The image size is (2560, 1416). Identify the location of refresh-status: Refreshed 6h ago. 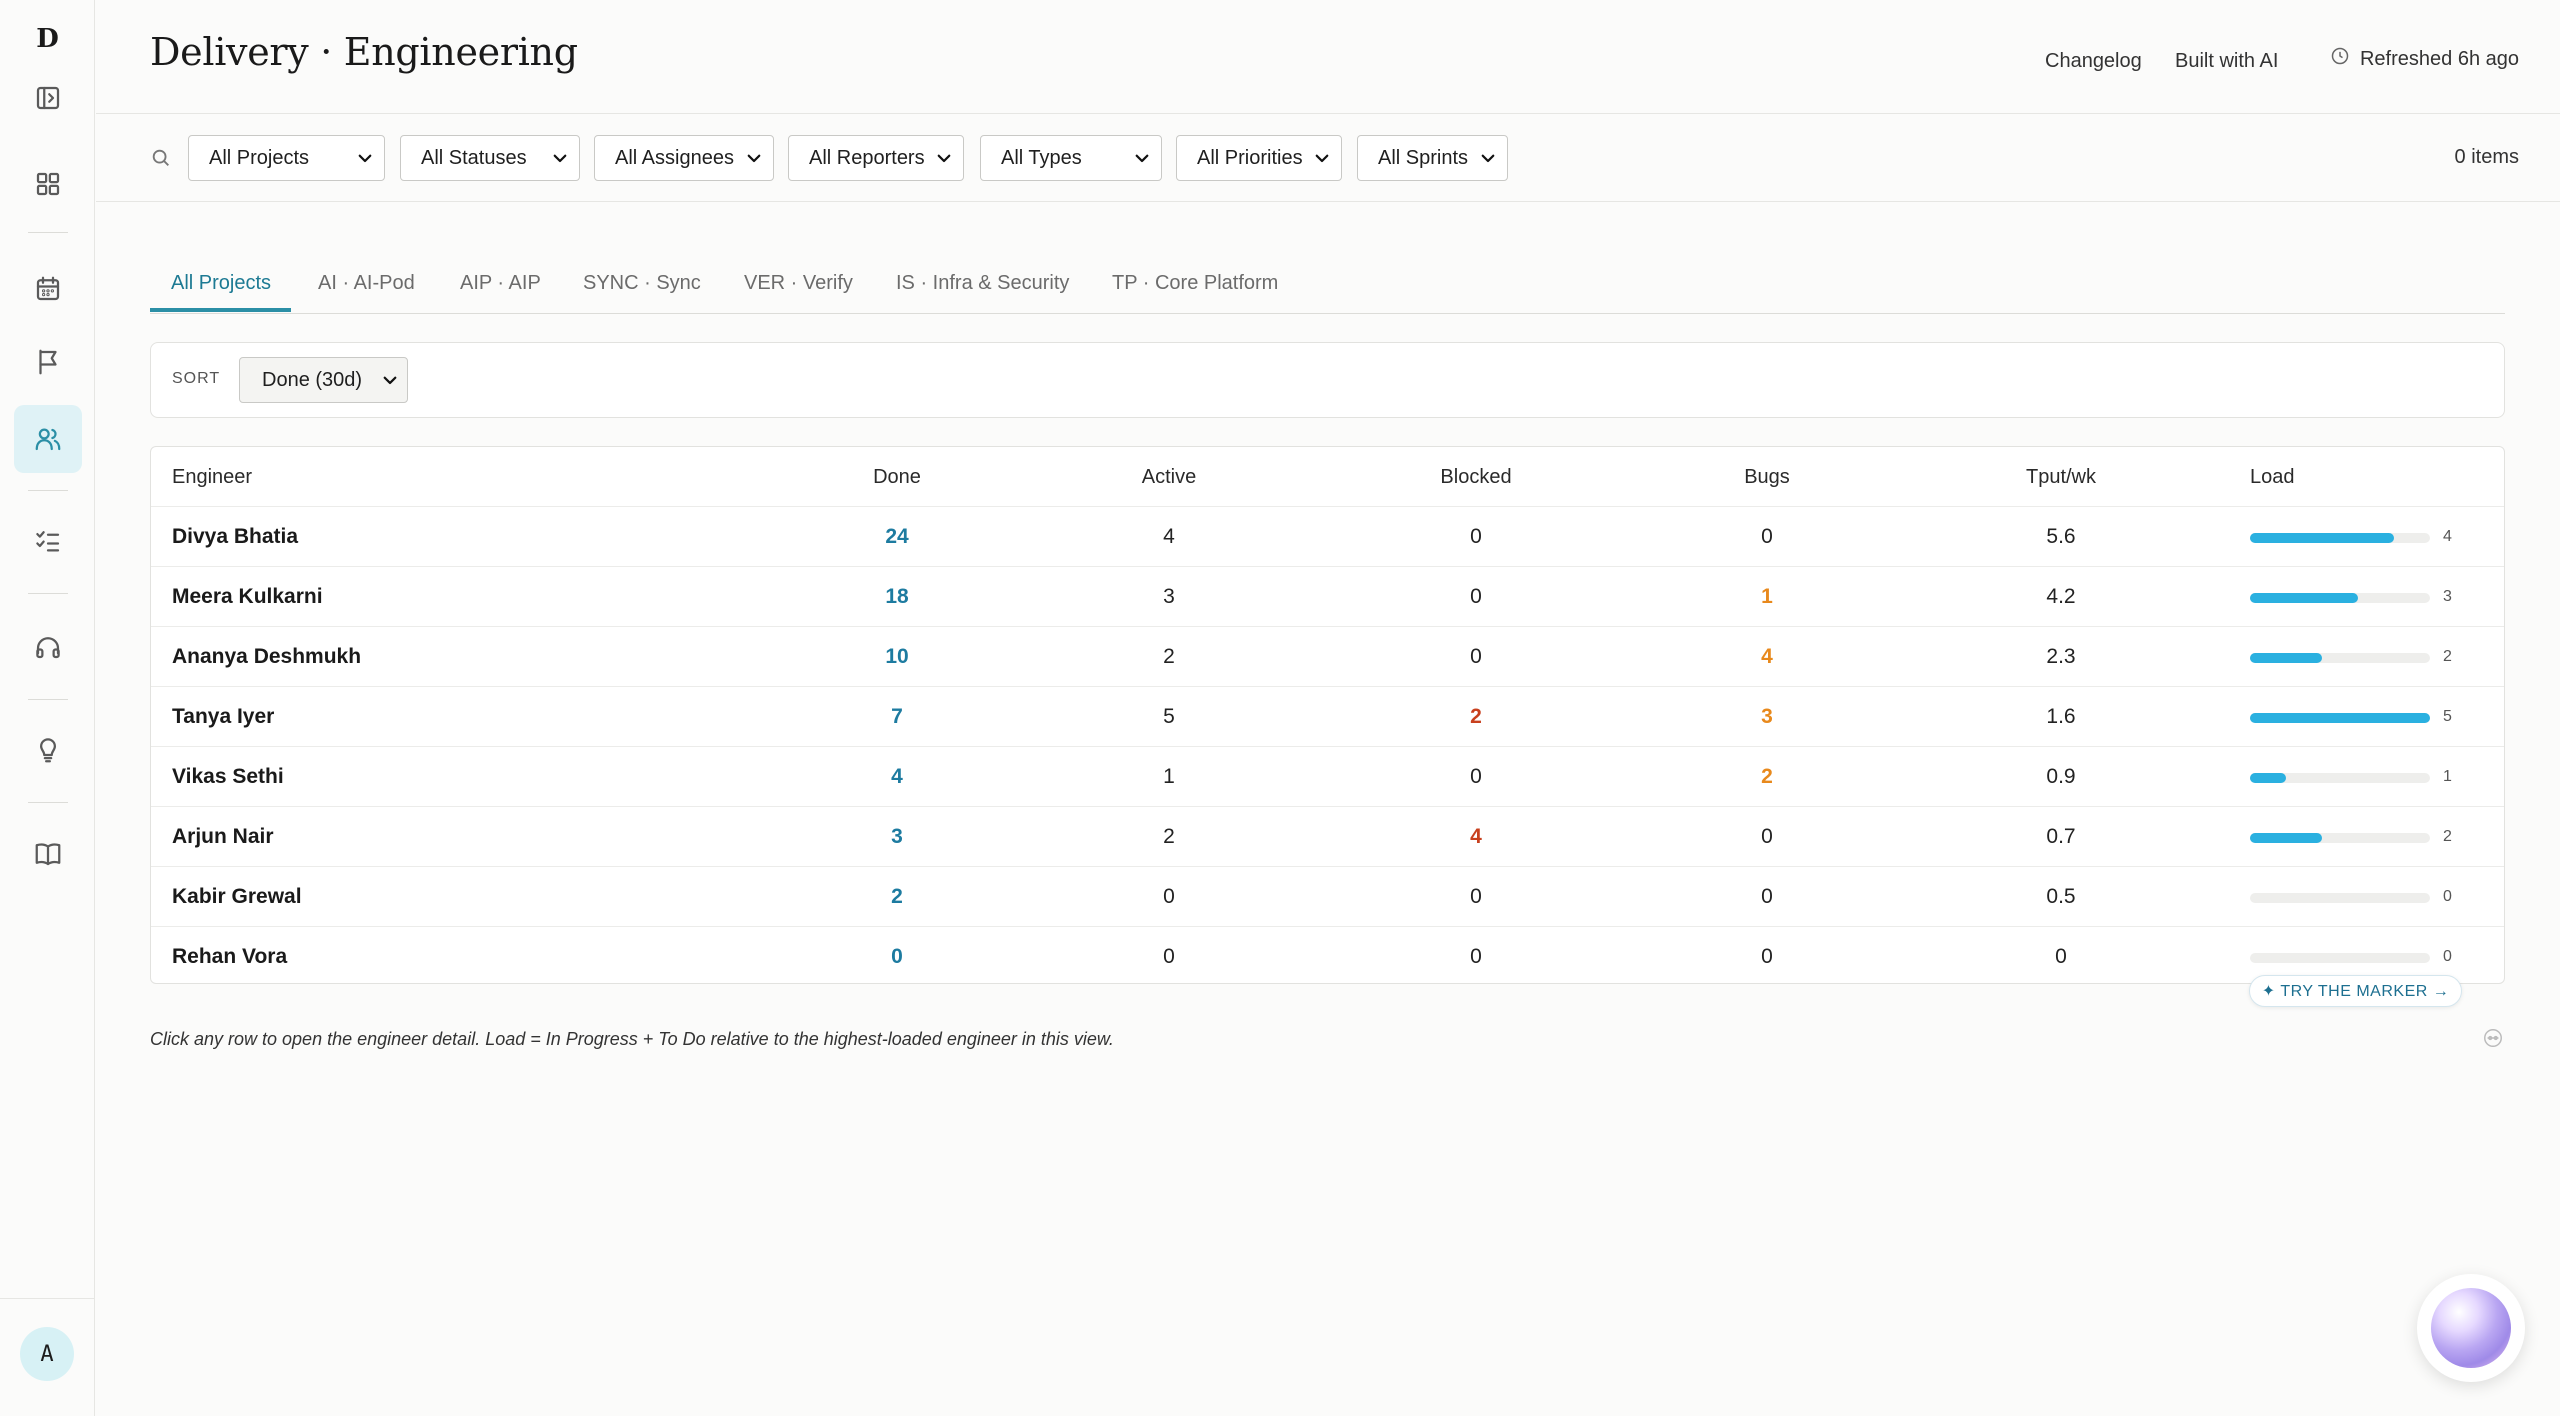
(2424, 59).